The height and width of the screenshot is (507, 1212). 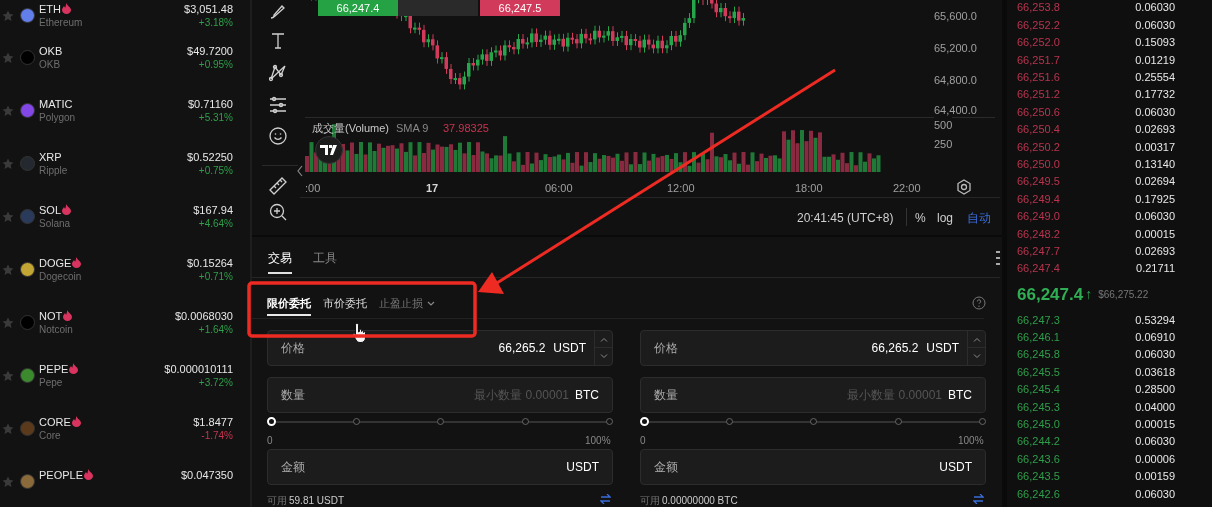 I want to click on percent-scale-button: %, so click(x=920, y=218).